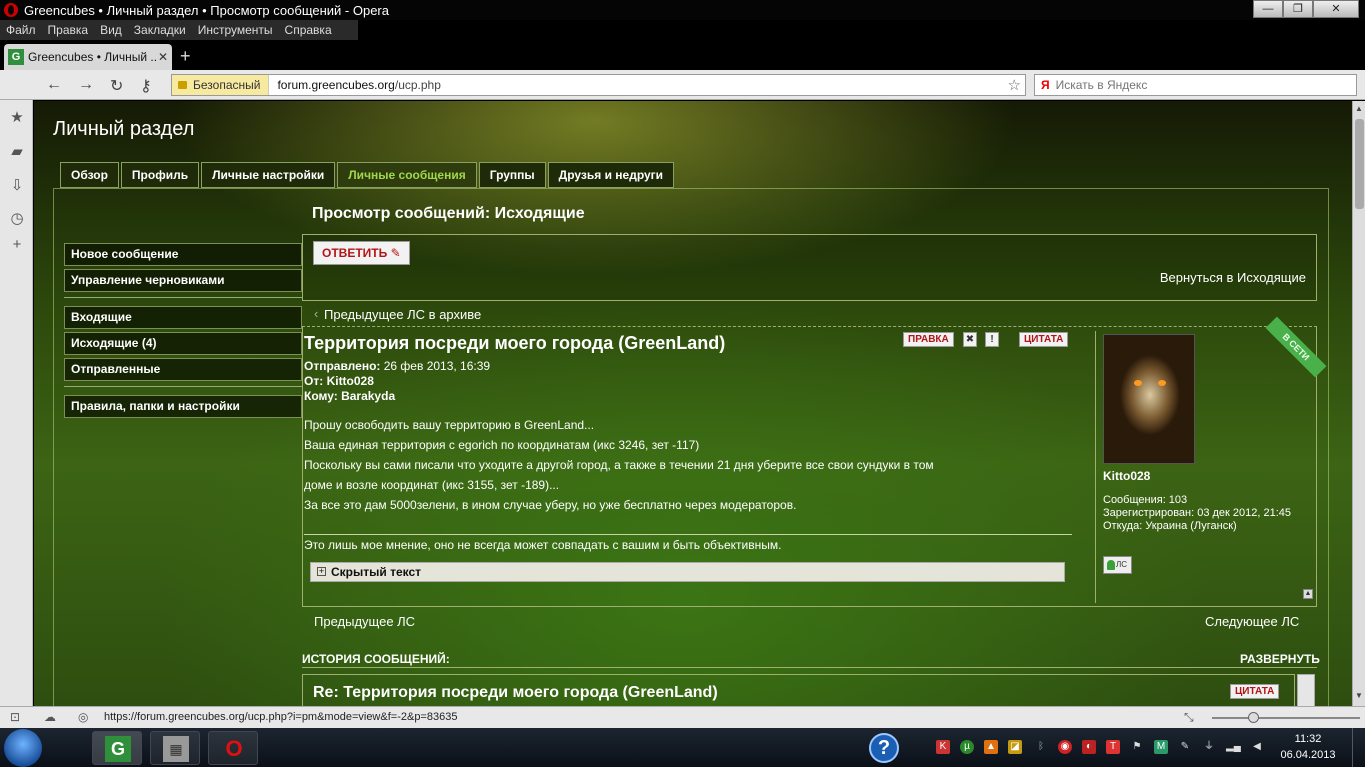 This screenshot has height=767, width=1365. Describe the element at coordinates (1359, 695) in the screenshot. I see `scroll-down-icon: ▼` at that location.